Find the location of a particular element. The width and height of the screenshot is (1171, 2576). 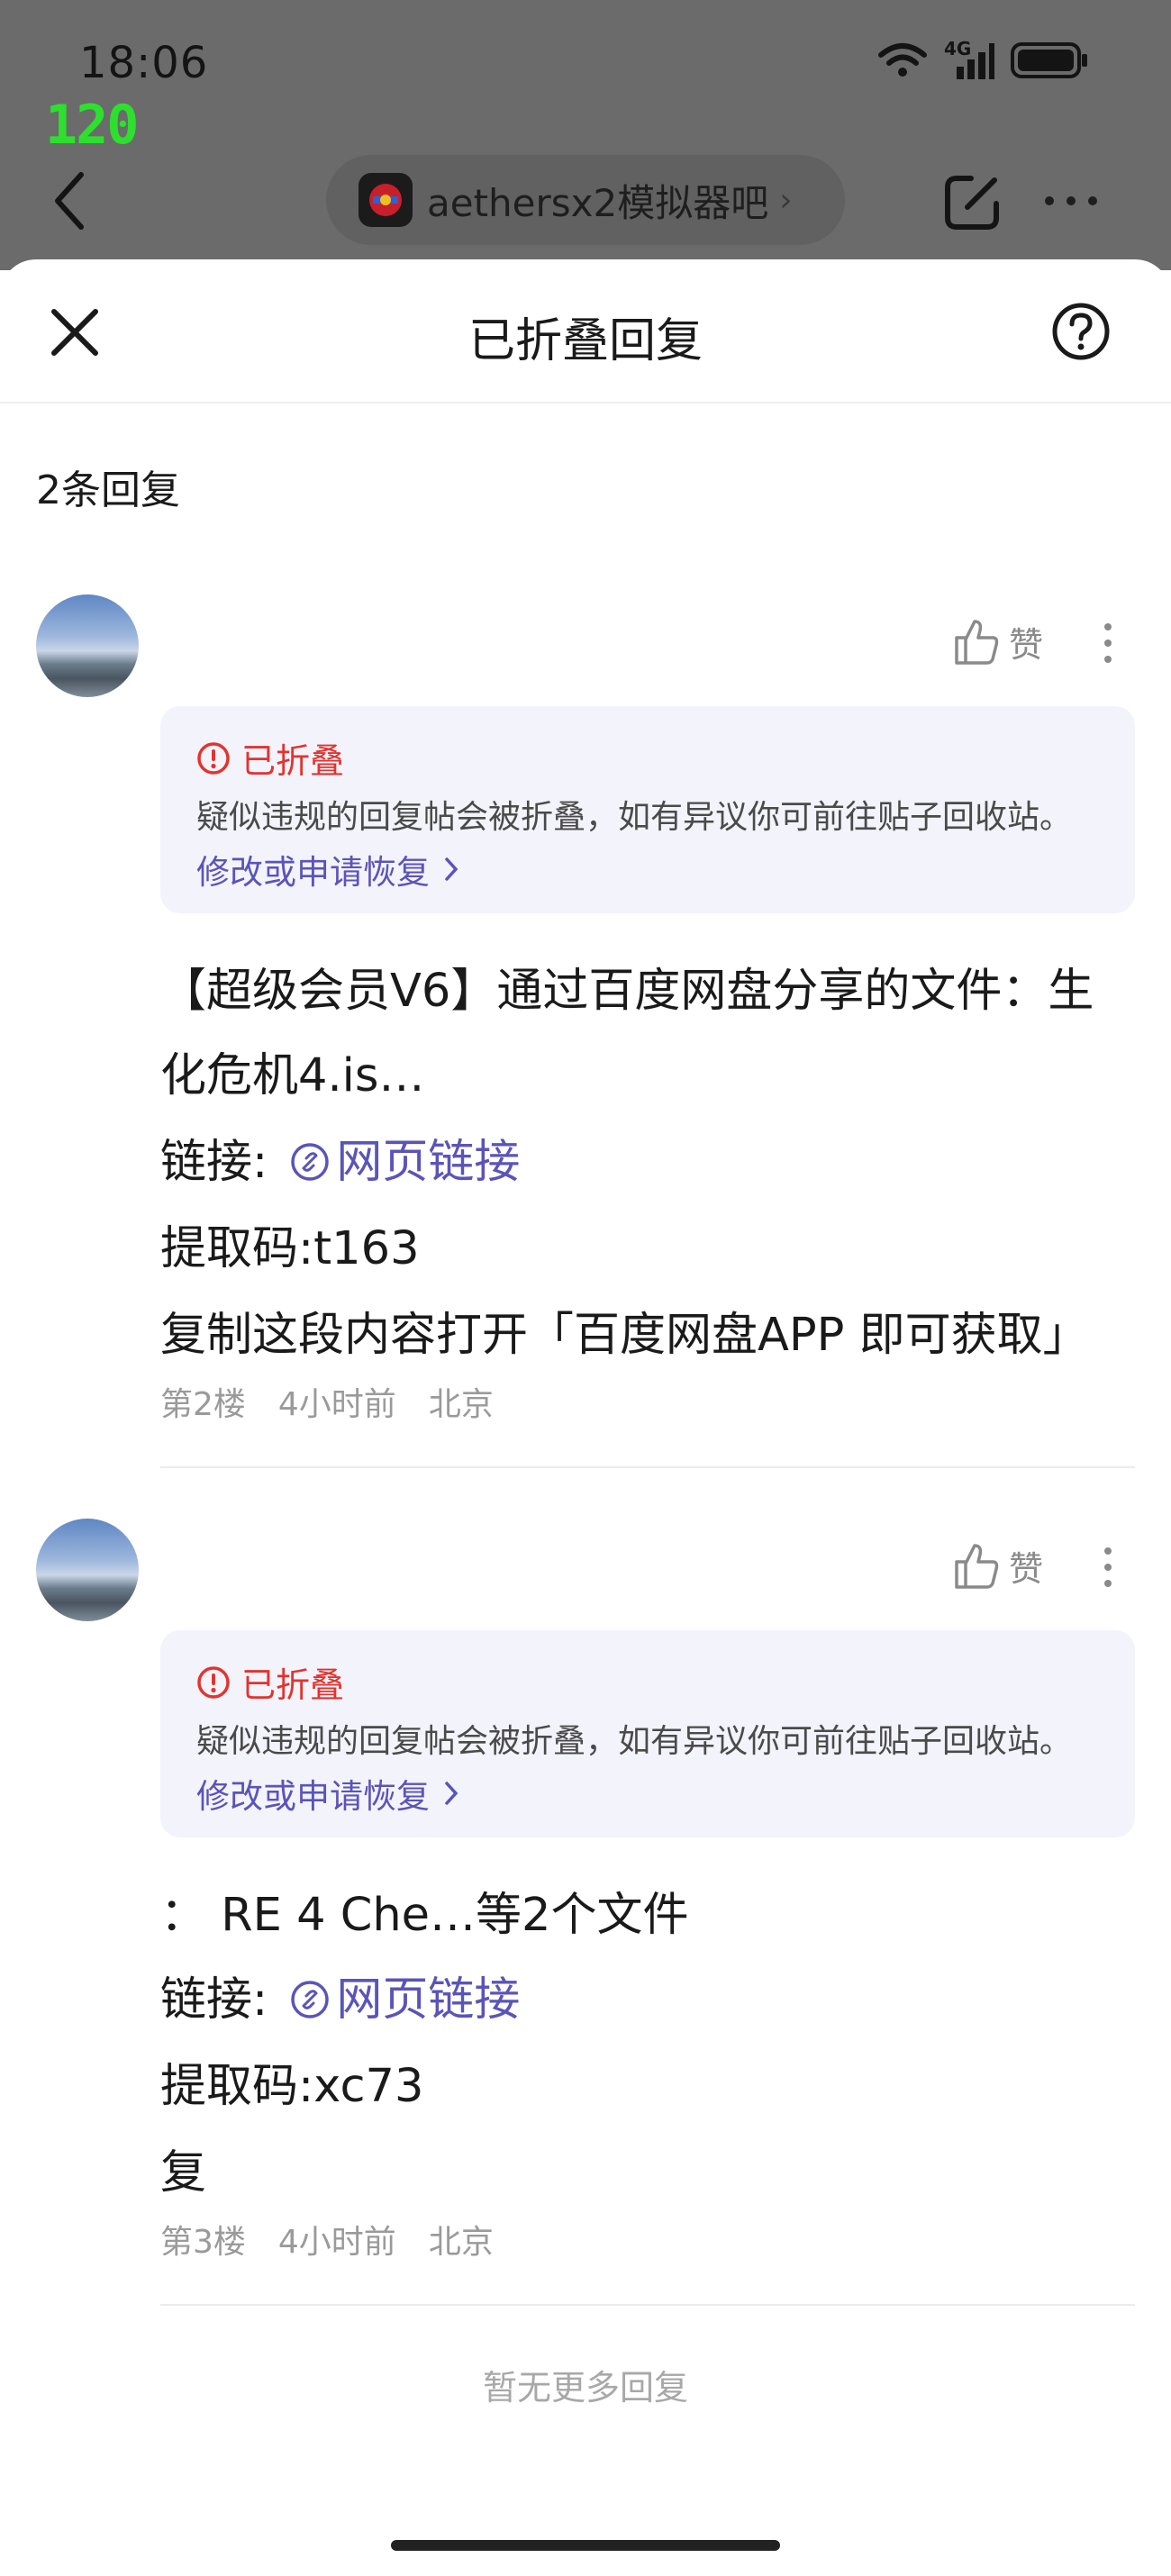

forum-name: aethersx2模拟器吧 is located at coordinates (598, 203).